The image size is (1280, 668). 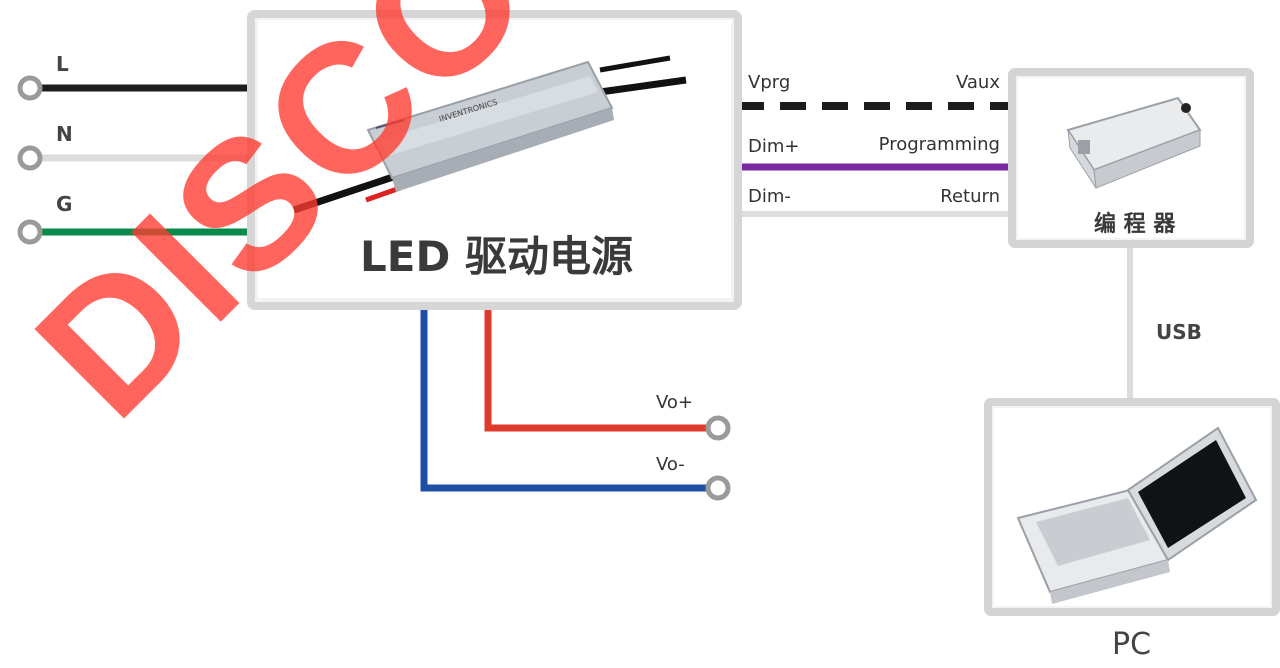 I want to click on input-terminals, so click(x=30, y=160).